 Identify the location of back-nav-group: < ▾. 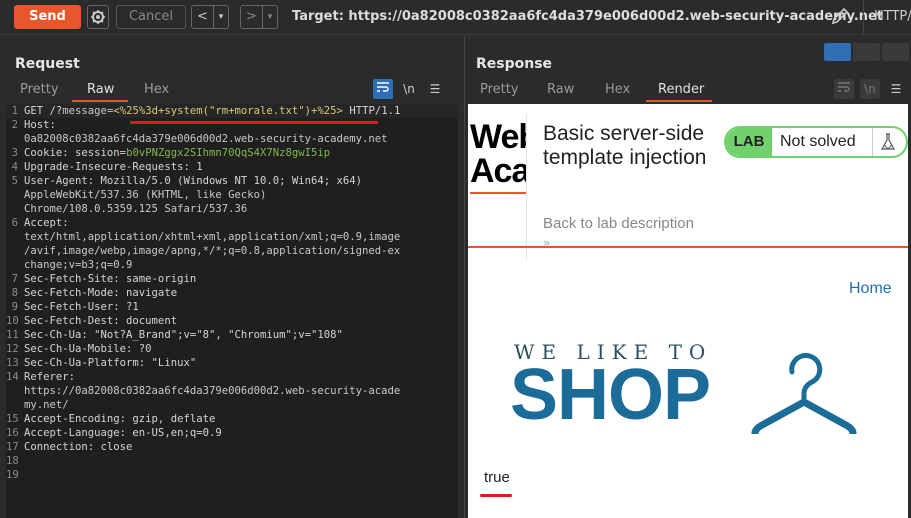
(210, 17).